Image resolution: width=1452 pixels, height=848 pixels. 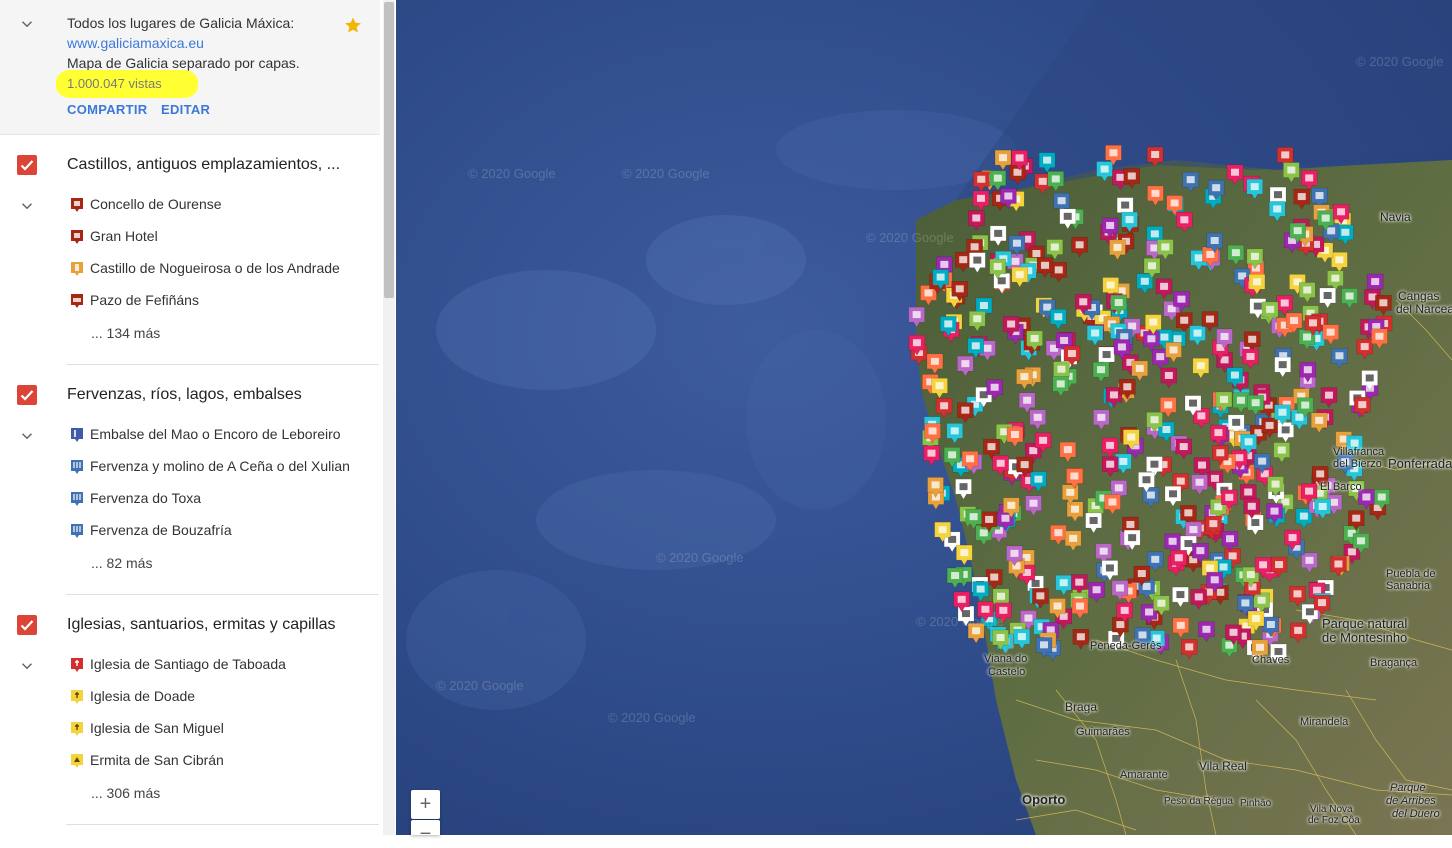 What do you see at coordinates (1394, 663) in the screenshot?
I see `map-label: Bragança` at bounding box center [1394, 663].